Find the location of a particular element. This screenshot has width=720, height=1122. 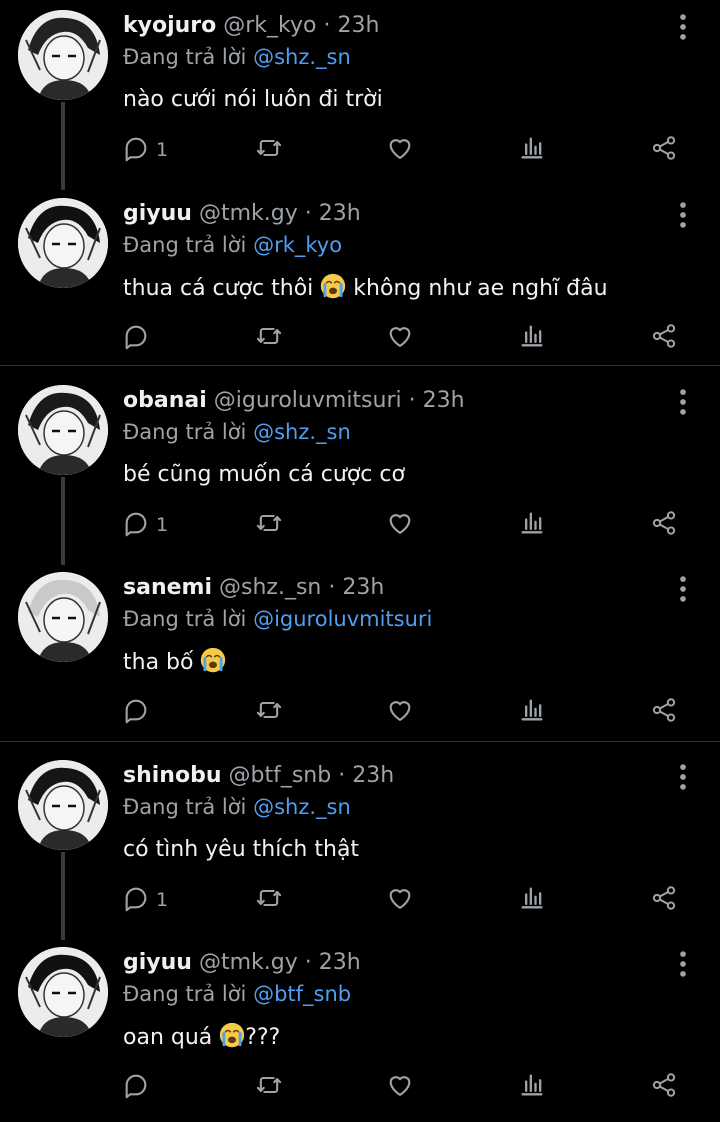

tweet-text-main: nào cưới nói luôn đi trời is located at coordinates (253, 99).